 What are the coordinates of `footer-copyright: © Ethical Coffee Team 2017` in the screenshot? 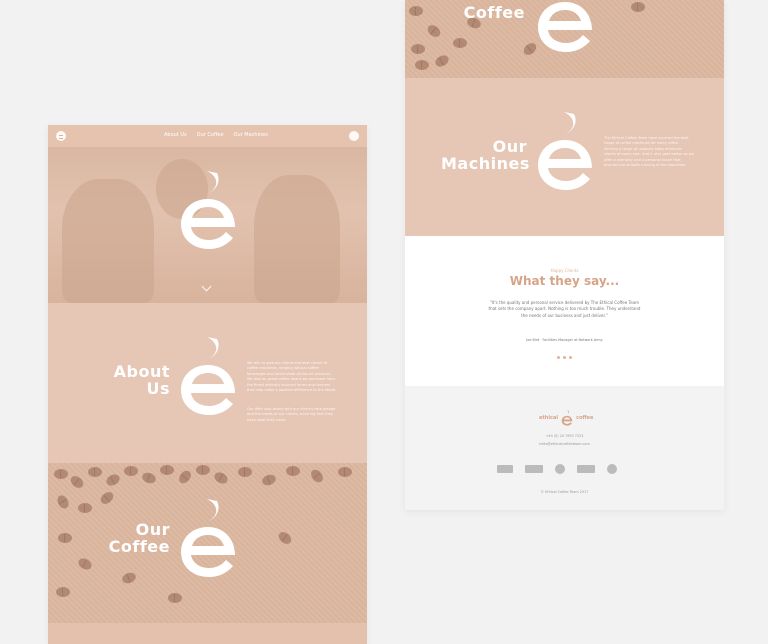 It's located at (564, 492).